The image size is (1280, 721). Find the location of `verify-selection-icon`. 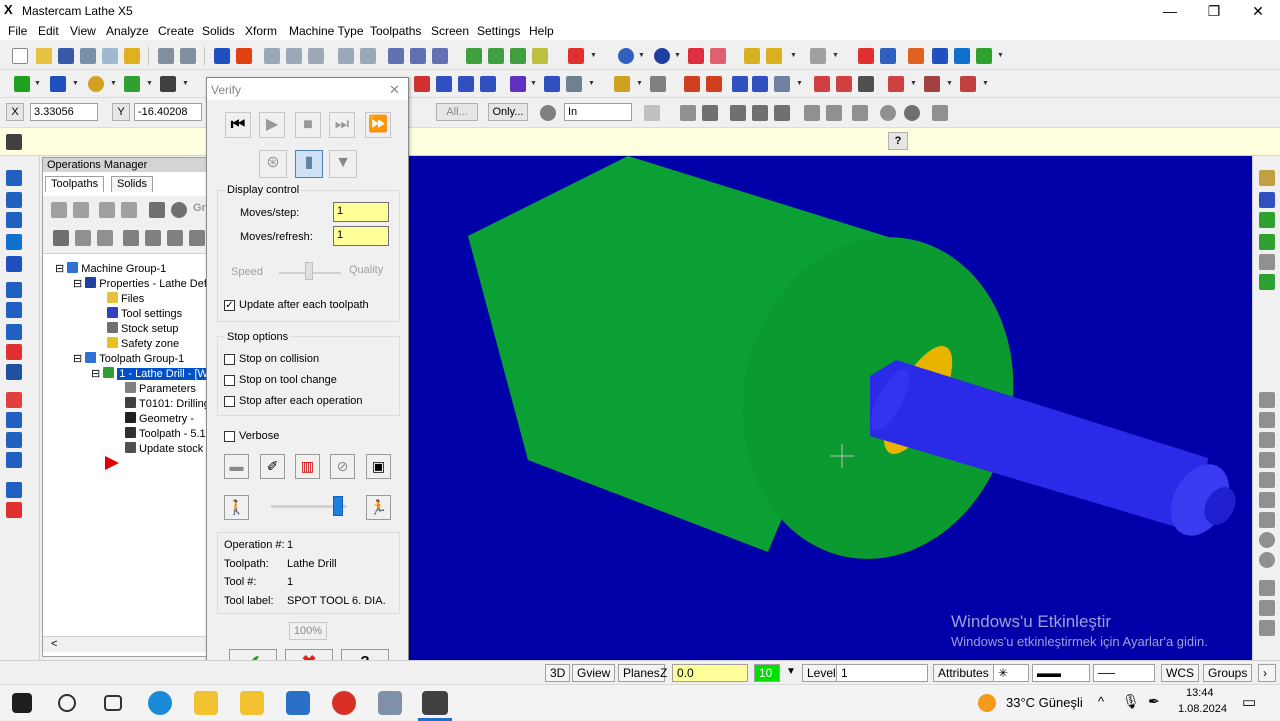

verify-selection-icon is located at coordinates (860, 113).